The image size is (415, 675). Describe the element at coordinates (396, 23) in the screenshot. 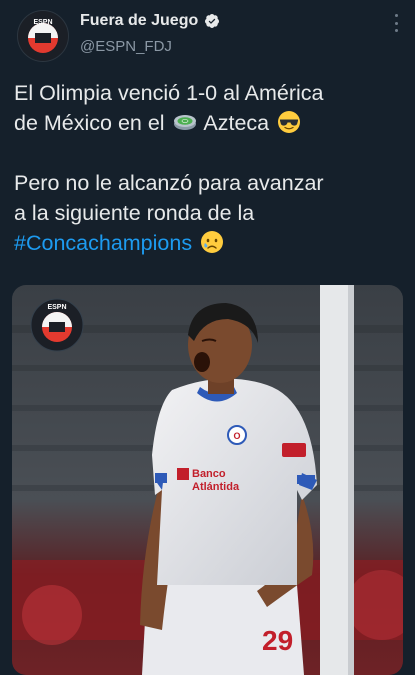

I see `more-options-icon` at that location.